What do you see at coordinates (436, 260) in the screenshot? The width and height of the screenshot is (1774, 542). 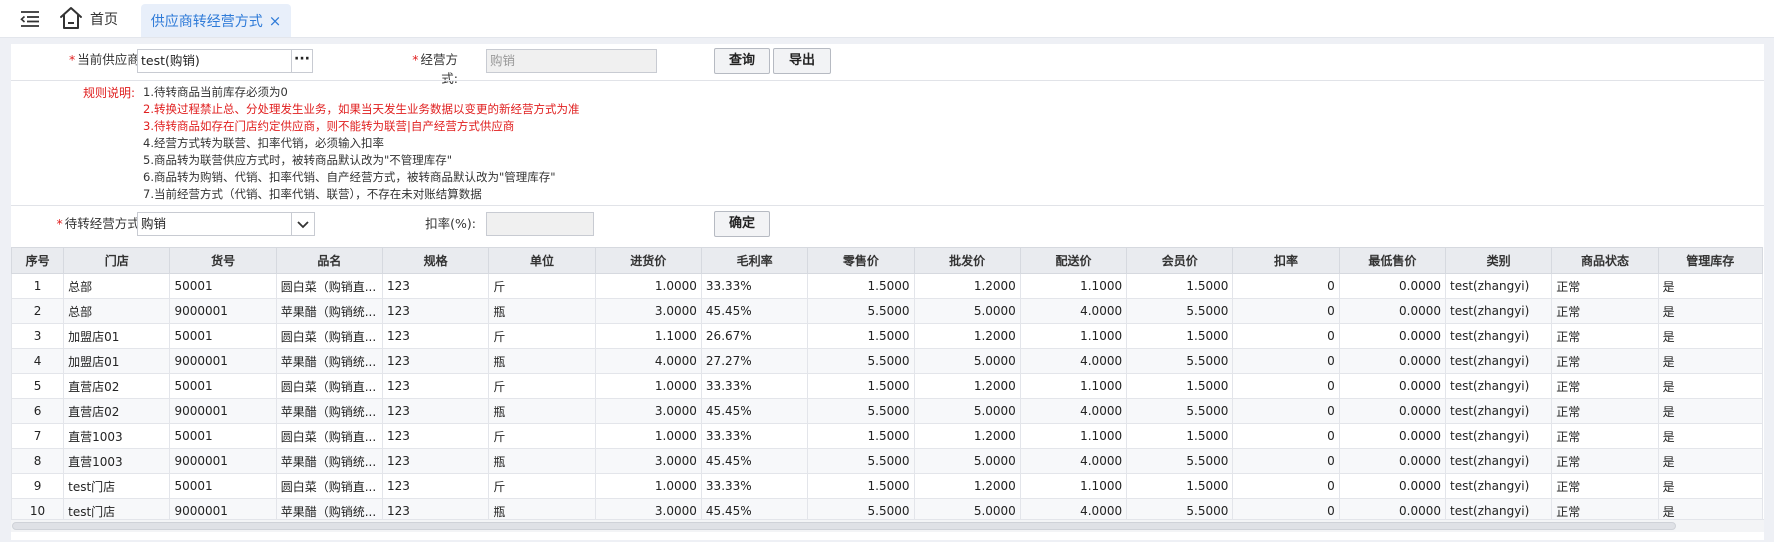 I see `column-header: 规格` at bounding box center [436, 260].